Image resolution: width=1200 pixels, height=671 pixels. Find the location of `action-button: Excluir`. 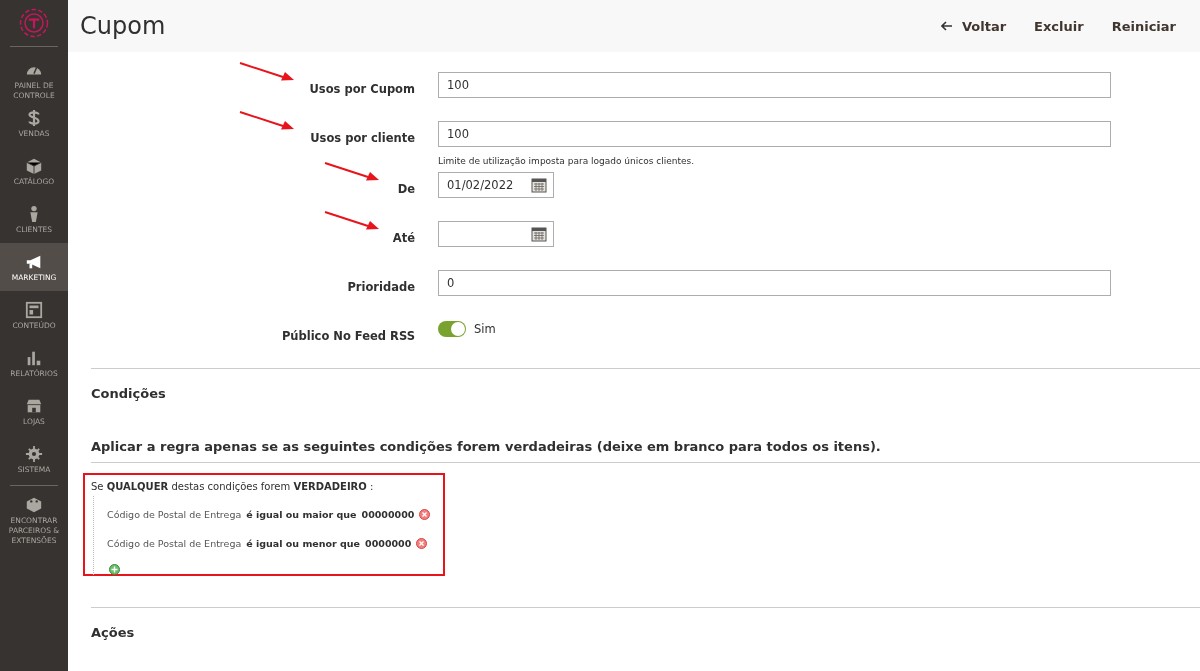

action-button: Excluir is located at coordinates (1059, 26).